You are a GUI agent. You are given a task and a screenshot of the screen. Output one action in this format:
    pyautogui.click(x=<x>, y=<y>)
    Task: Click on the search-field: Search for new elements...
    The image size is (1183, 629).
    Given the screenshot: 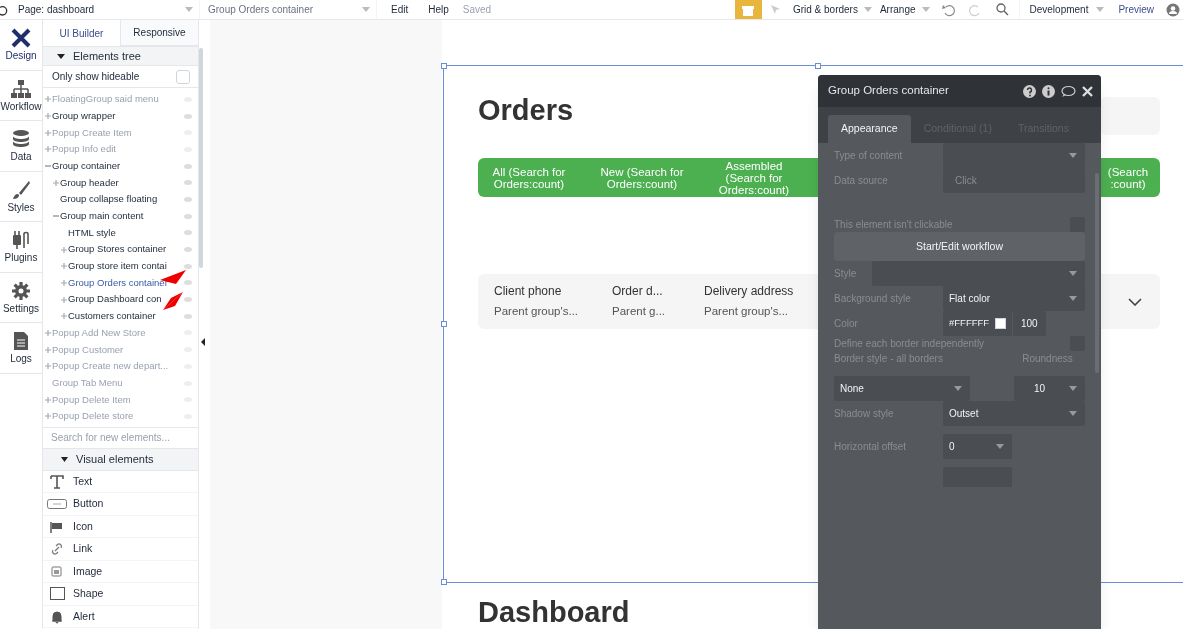 What is the action you would take?
    pyautogui.click(x=120, y=437)
    